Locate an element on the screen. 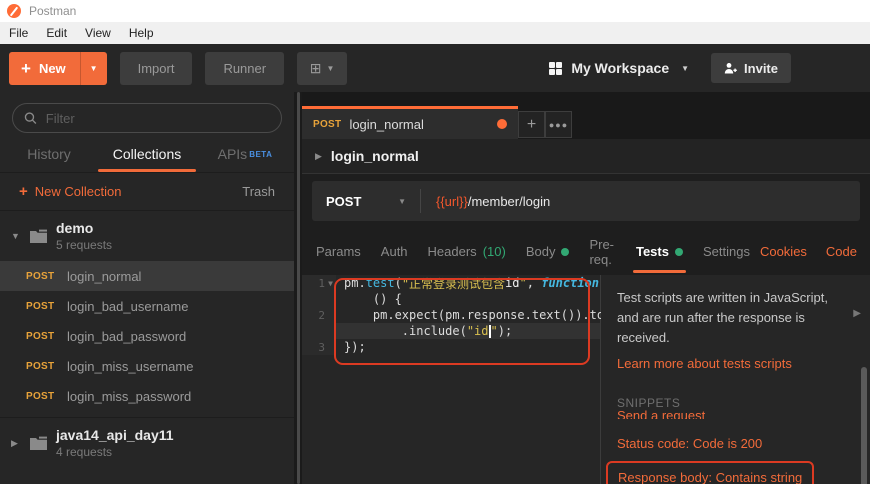  code-segment: "id is located at coordinates (477, 331).